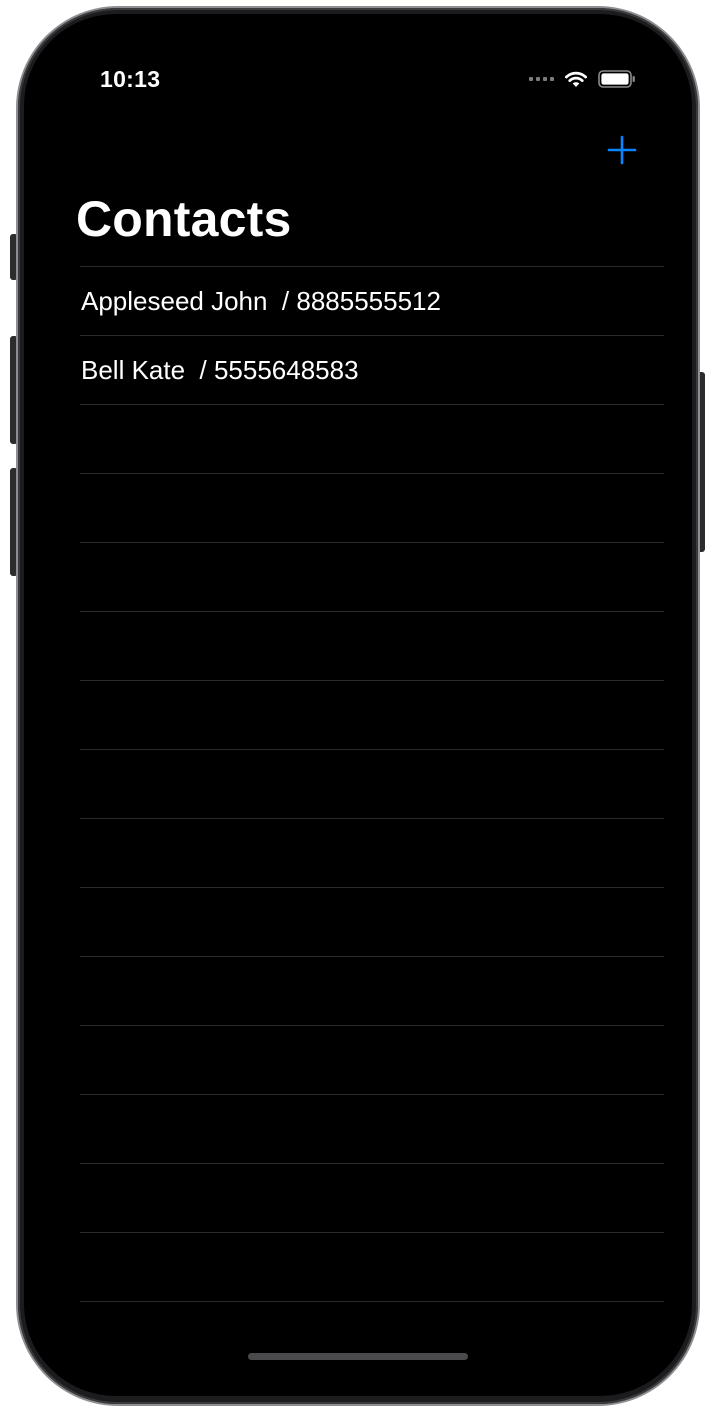 The height and width of the screenshot is (1408, 713). I want to click on add-contact-button, so click(622, 150).